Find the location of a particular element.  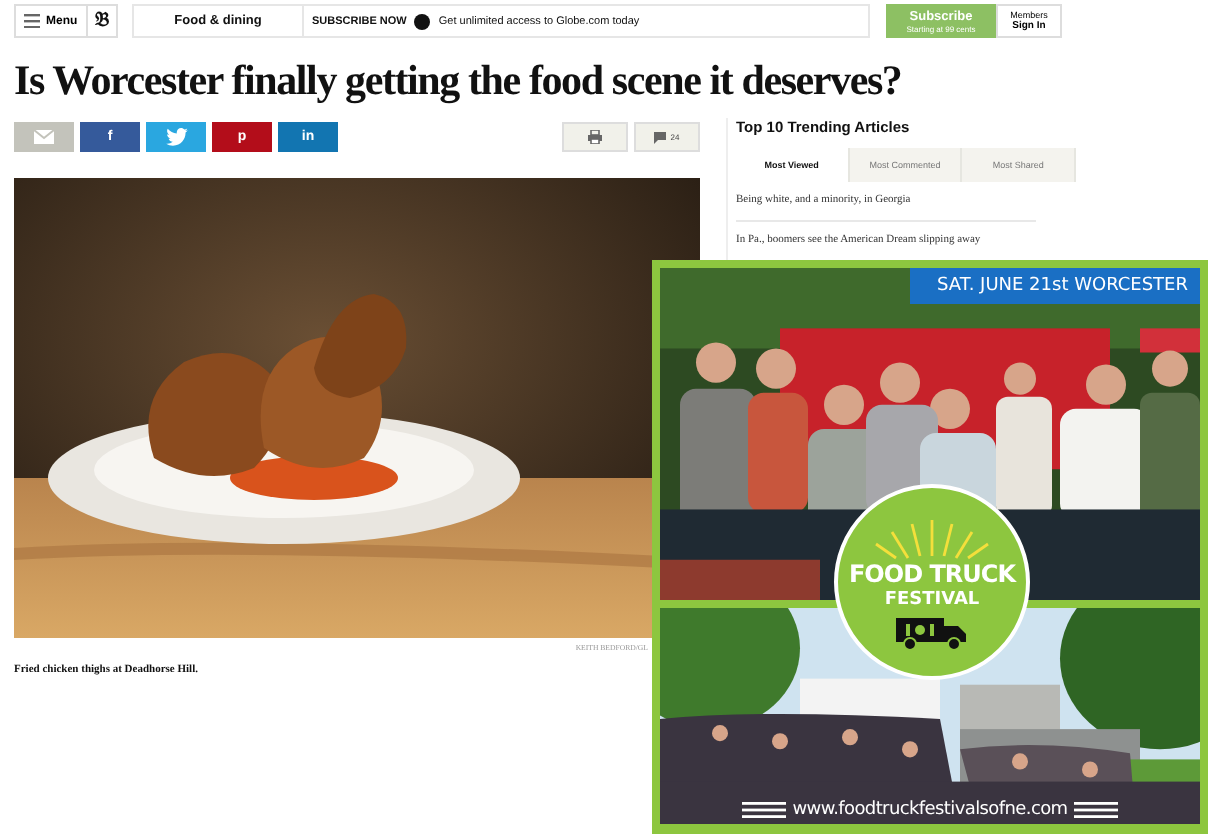

truck-icon is located at coordinates (932, 632).